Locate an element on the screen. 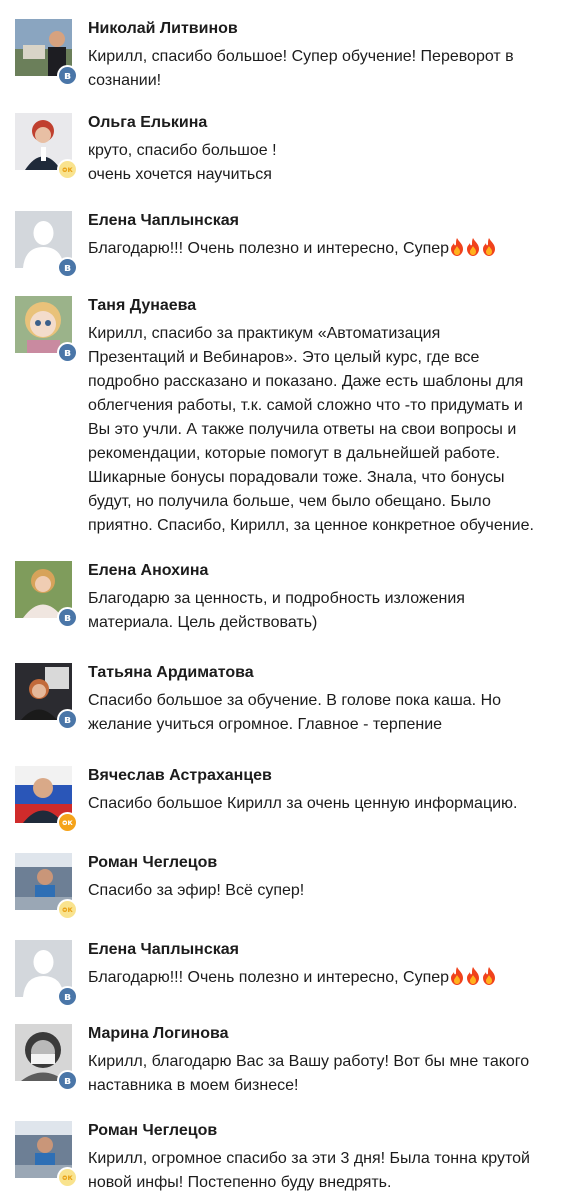 The width and height of the screenshot is (580, 1201). commenter-name: Елена Анохина is located at coordinates (148, 570).